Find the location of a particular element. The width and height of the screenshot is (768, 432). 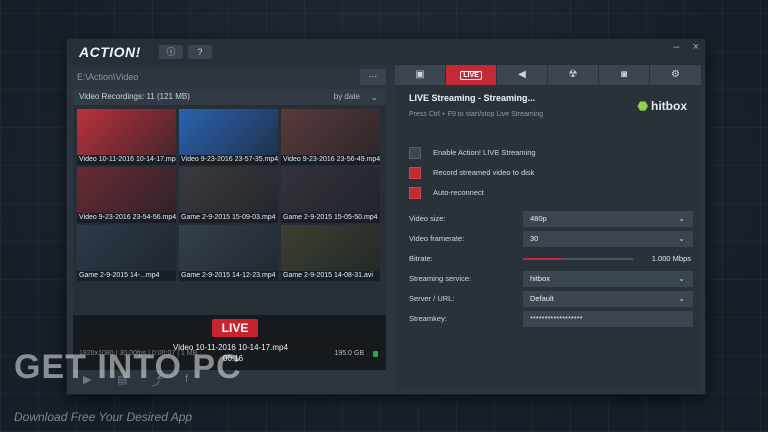

server-url-select: Default ⌄ is located at coordinates (608, 299).